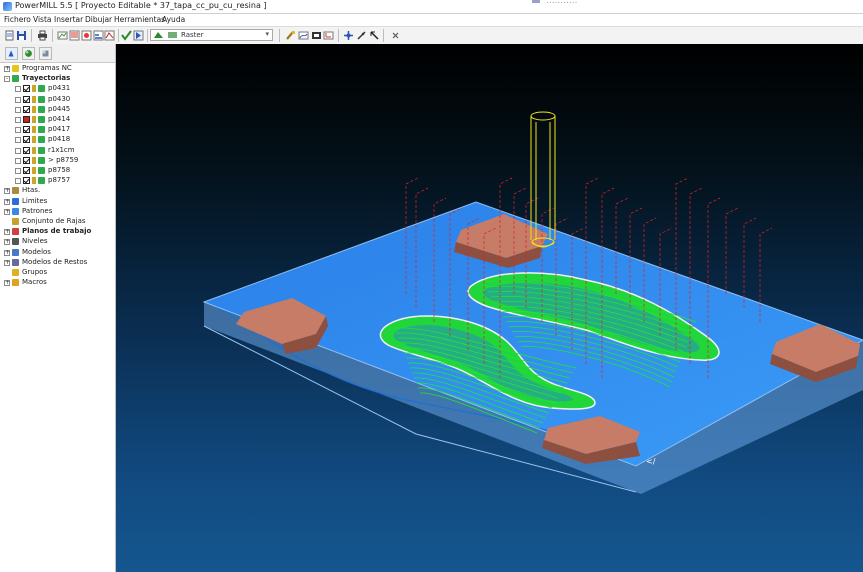 The width and height of the screenshot is (863, 572). I want to click on tree-item-label: p0417, so click(59, 129).